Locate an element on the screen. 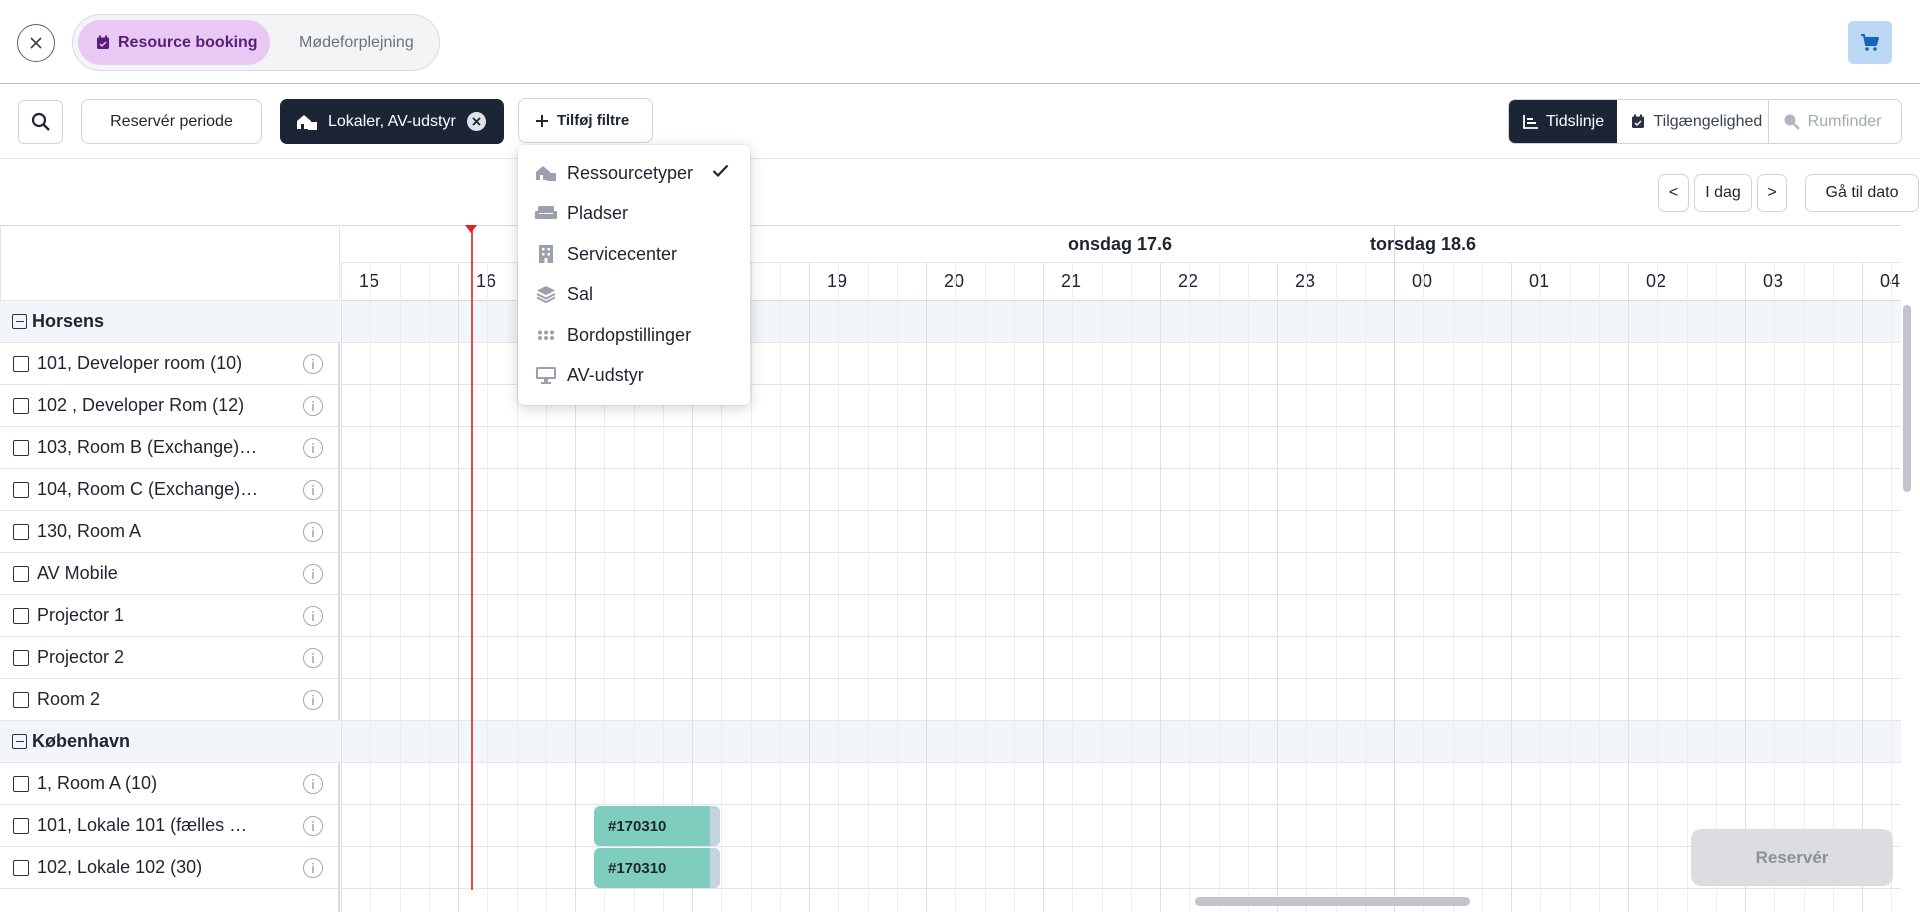 The width and height of the screenshot is (1920, 912). filter-menu-label: AV-udstyr is located at coordinates (605, 374).